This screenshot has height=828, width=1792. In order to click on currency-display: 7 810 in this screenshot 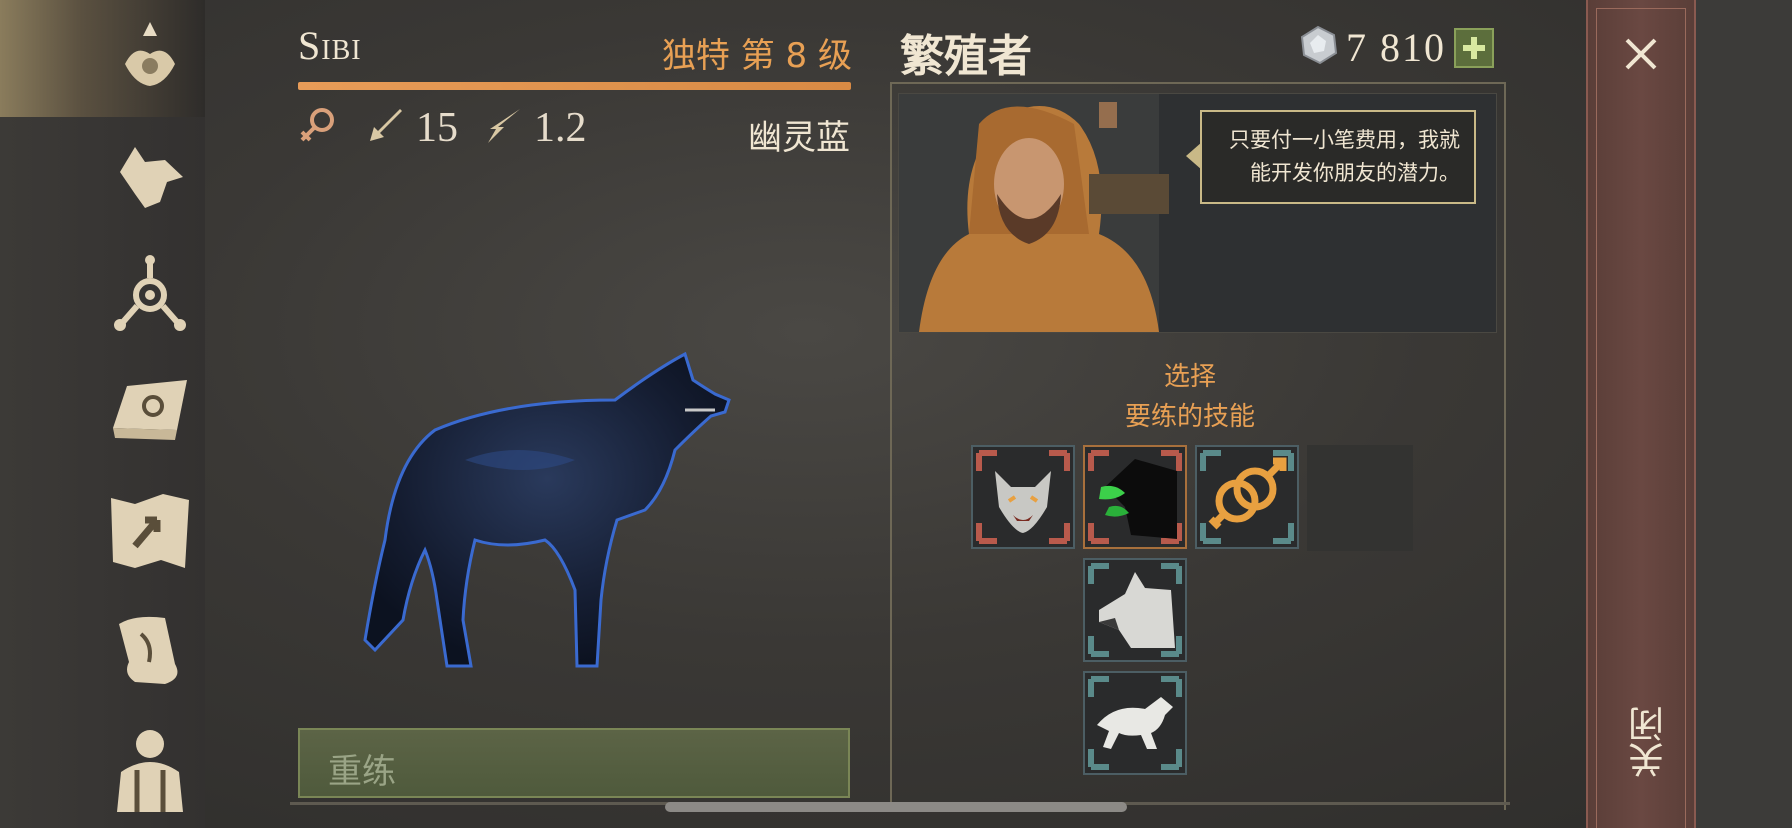, I will do `click(1396, 47)`.